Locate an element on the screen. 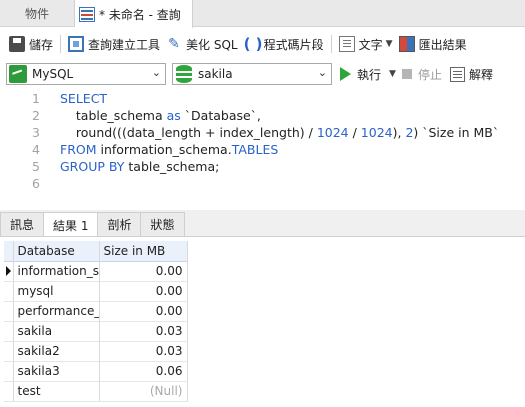 Image resolution: width=525 pixels, height=407 pixels. query-builder-icon is located at coordinates (76, 44).